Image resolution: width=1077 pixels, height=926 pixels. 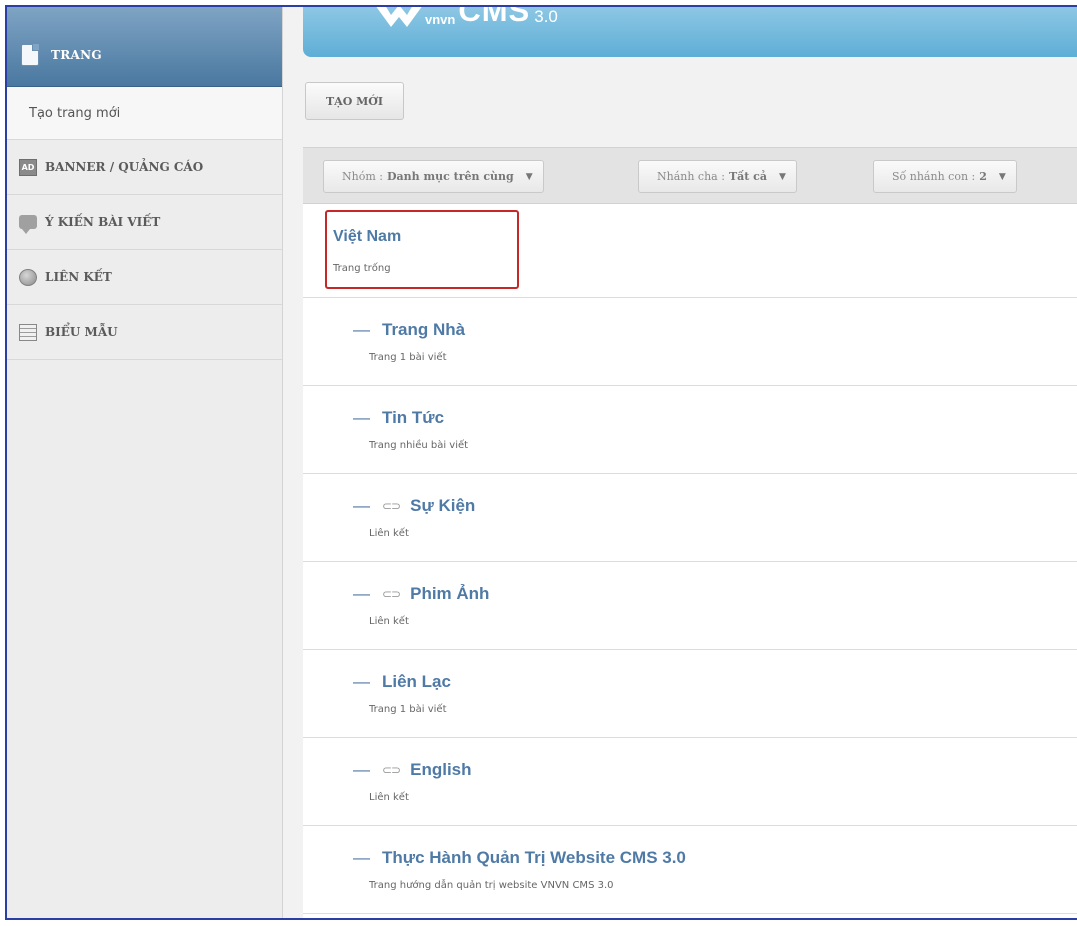 I want to click on sidebar-item-banner: AD BANNER / QUẢNG CÁO, so click(x=144, y=167).